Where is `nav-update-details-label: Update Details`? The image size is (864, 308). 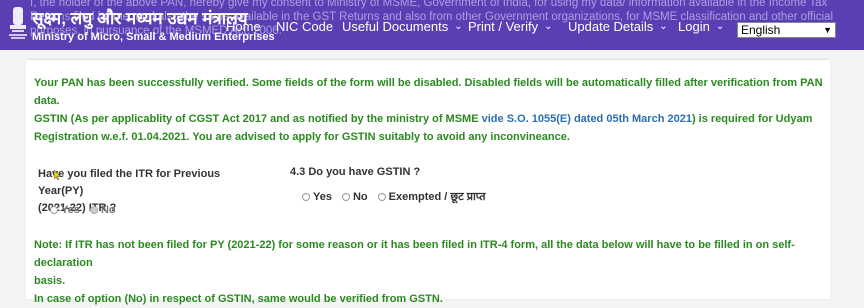 nav-update-details-label: Update Details is located at coordinates (611, 26).